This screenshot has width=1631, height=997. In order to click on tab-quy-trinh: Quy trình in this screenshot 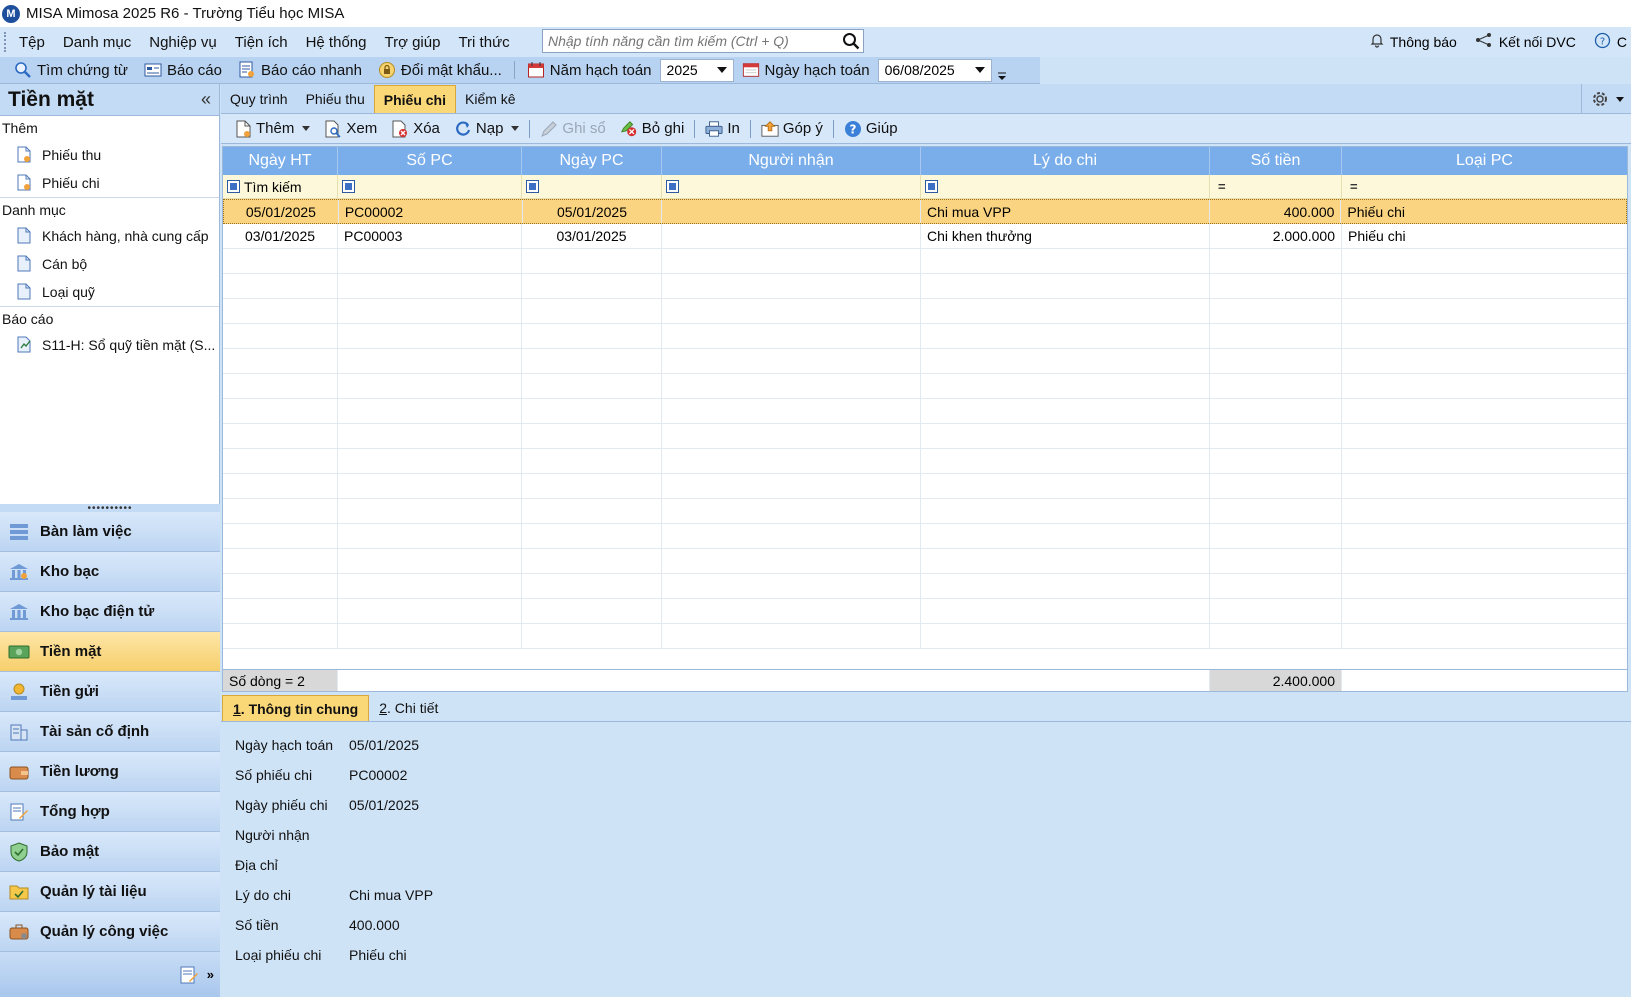, I will do `click(259, 99)`.